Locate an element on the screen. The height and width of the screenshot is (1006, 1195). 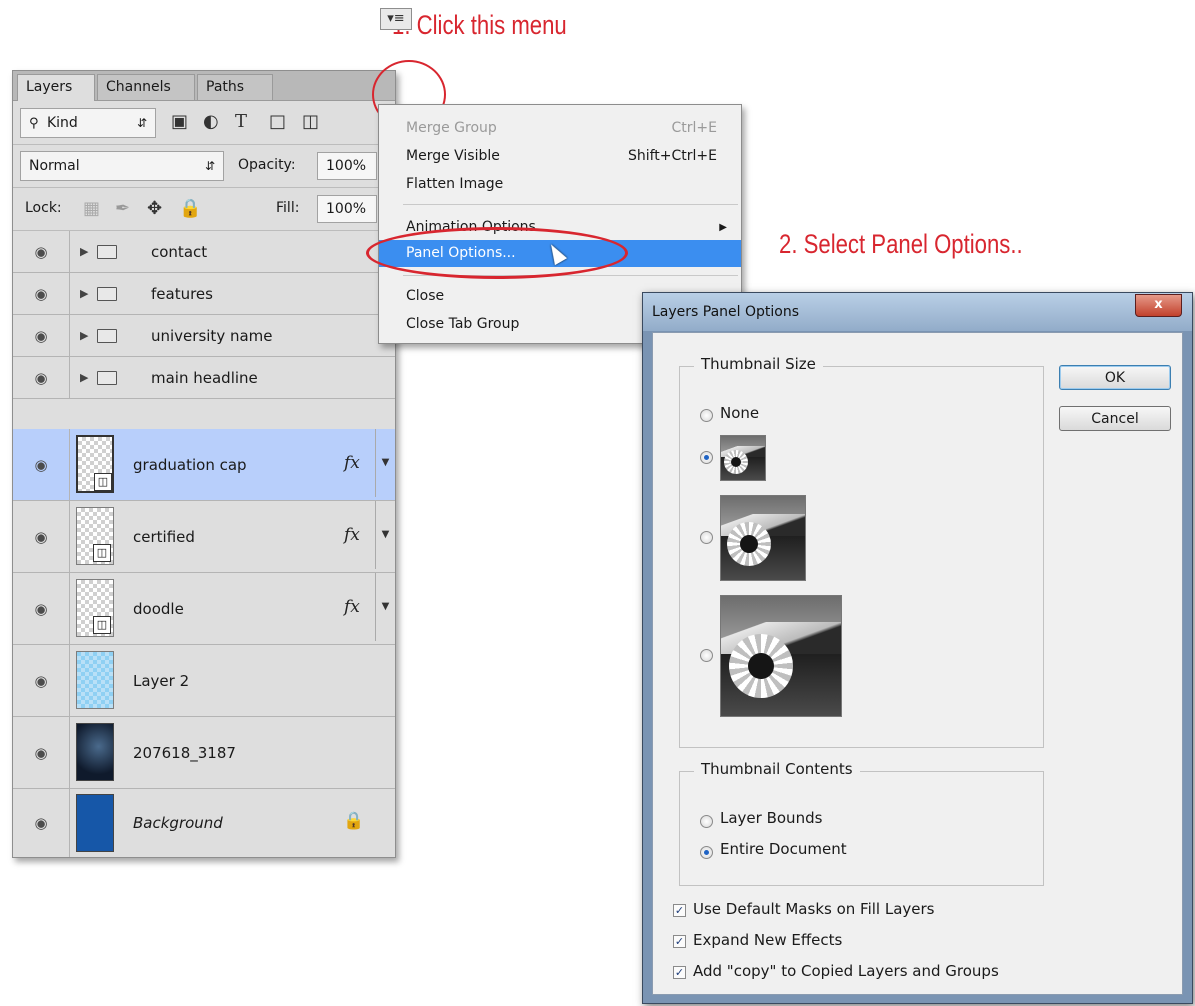
layer-row-selected: ◉ ◫ graduation cap fx ▼ is located at coordinates (204, 465).